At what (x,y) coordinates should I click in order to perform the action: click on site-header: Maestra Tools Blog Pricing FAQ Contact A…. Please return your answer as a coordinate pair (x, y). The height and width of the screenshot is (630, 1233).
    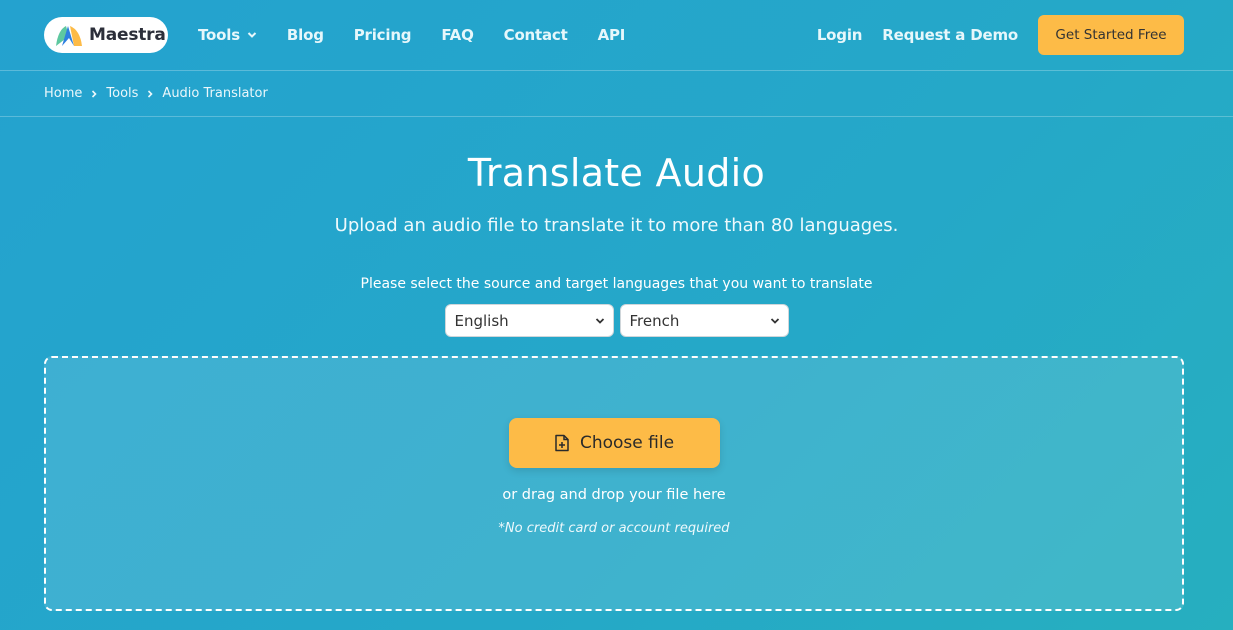
    Looking at the image, I should click on (616, 35).